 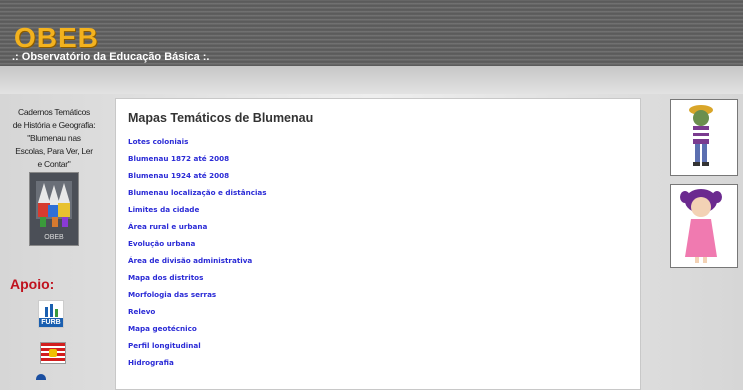 What do you see at coordinates (54, 151) in the screenshot?
I see `caderno-line: Escolas, Para Ver, Ler` at bounding box center [54, 151].